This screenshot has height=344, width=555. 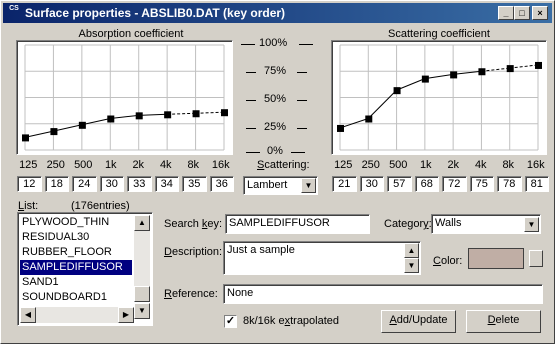 I want to click on frequency-label: 4k, so click(x=165, y=165).